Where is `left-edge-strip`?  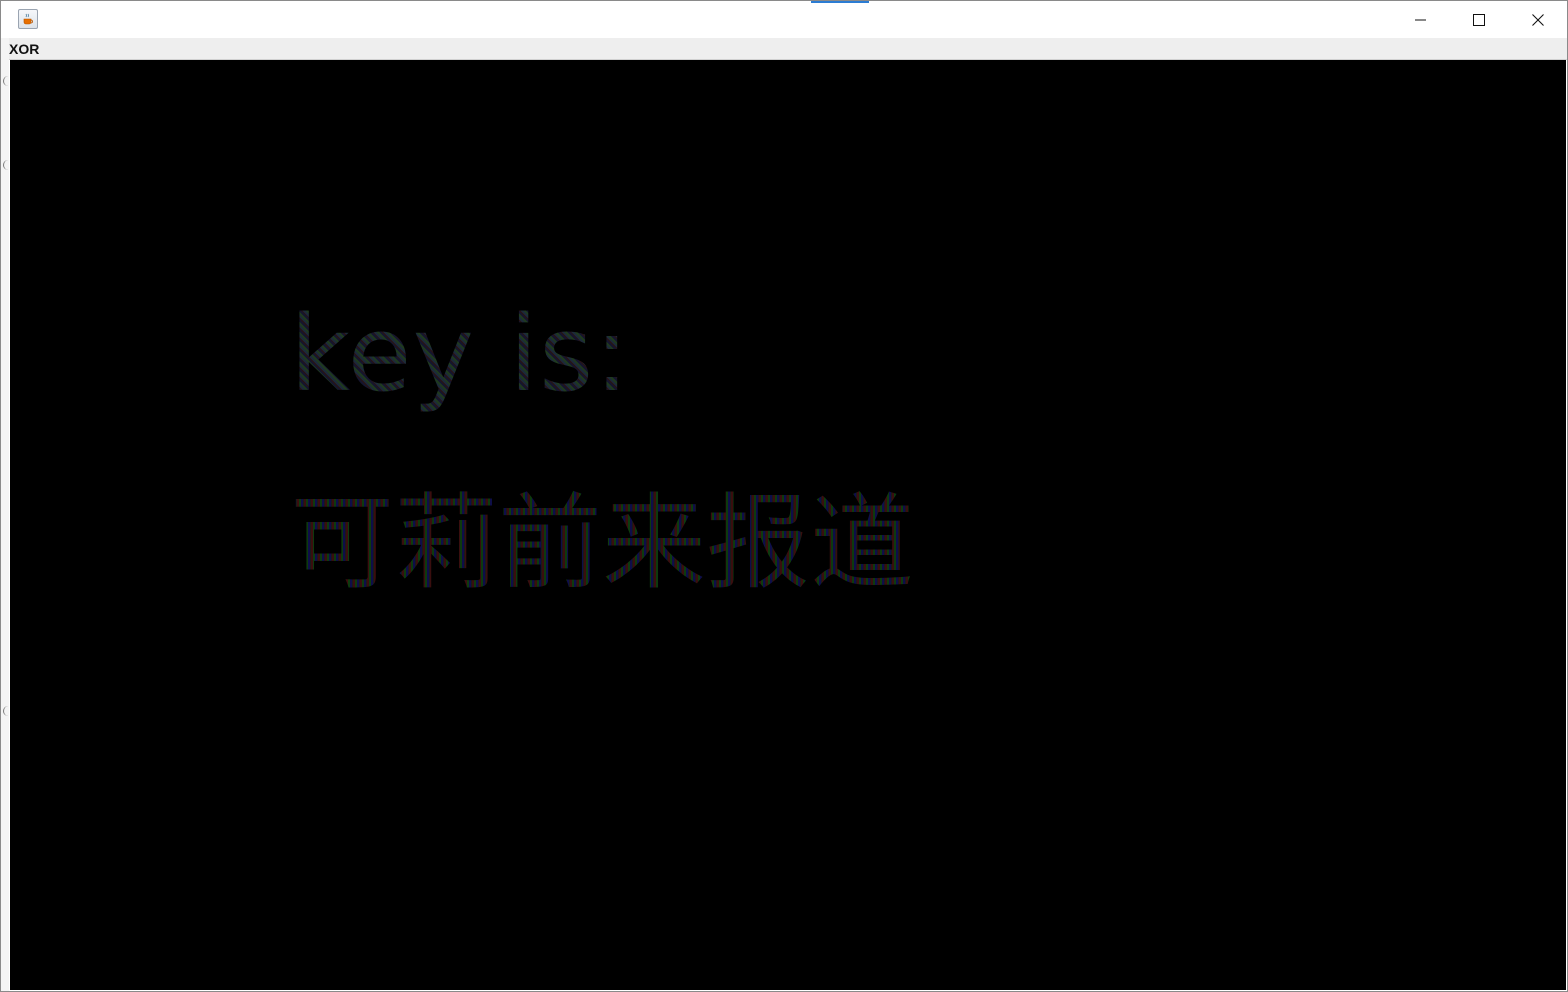
left-edge-strip is located at coordinates (5, 514).